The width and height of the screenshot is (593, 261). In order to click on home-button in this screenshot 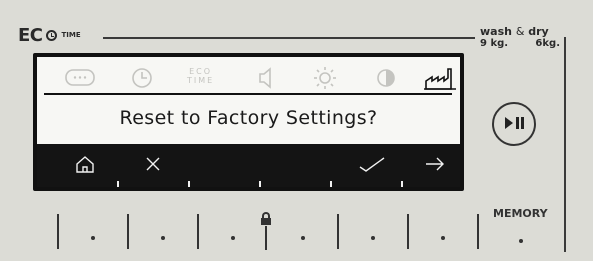, I will do `click(85, 165)`.